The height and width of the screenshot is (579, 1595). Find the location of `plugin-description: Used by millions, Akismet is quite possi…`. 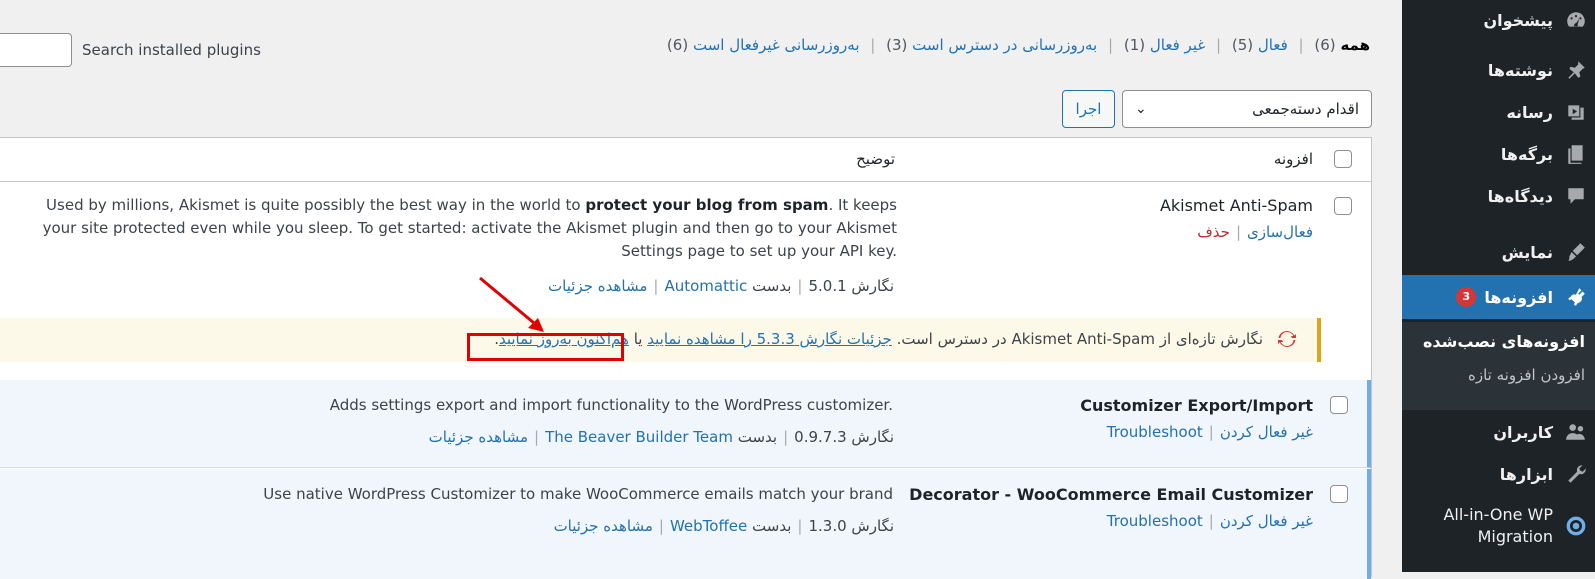

plugin-description: Used by millions, Akismet is quite possi… is located at coordinates (455, 228).